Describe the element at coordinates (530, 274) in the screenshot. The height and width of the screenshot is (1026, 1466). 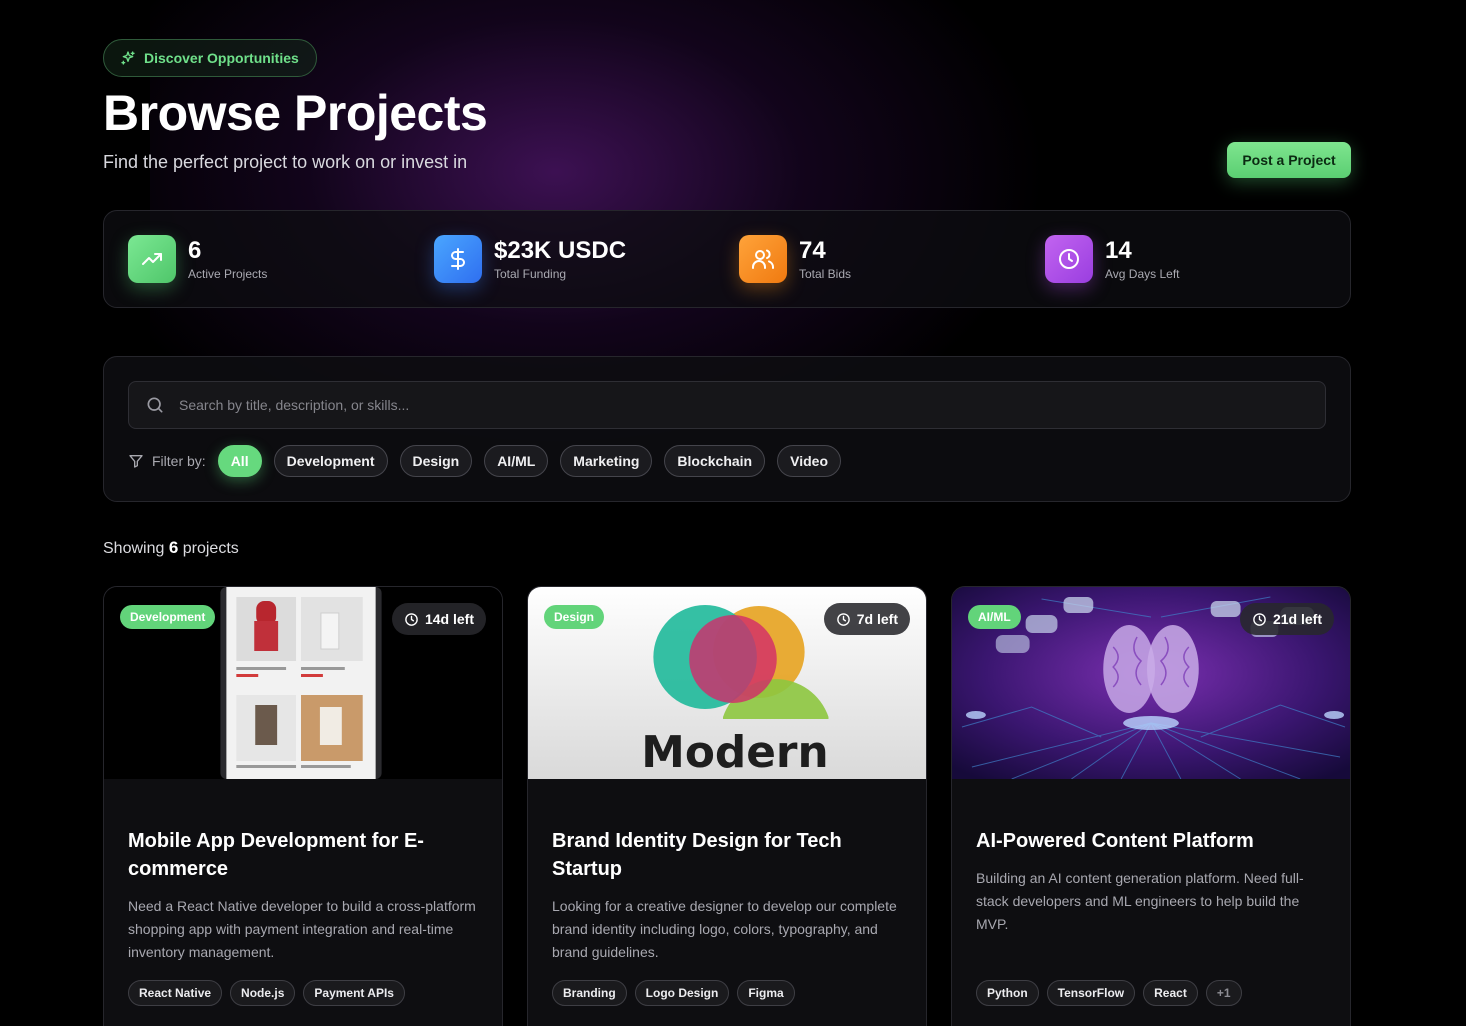
I see `stat-label: Total Funding` at that location.